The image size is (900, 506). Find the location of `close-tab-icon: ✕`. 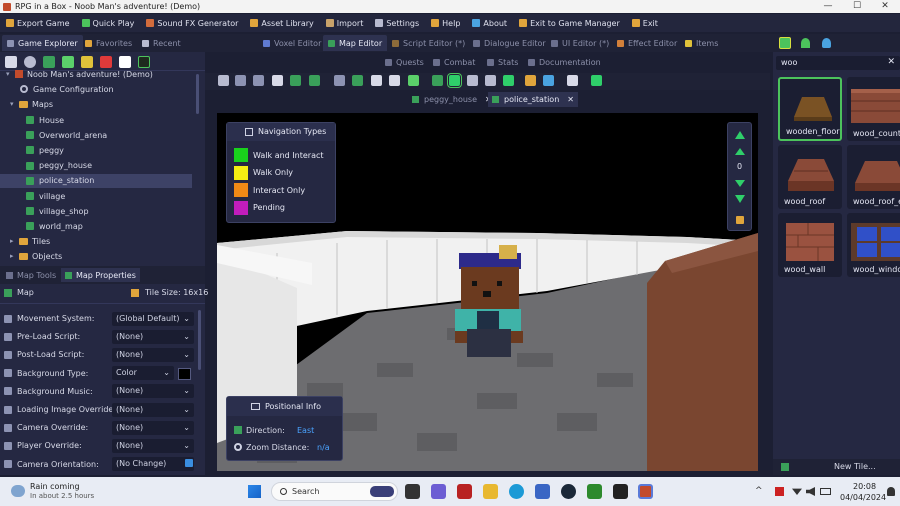

close-tab-icon: ✕ is located at coordinates (570, 99).